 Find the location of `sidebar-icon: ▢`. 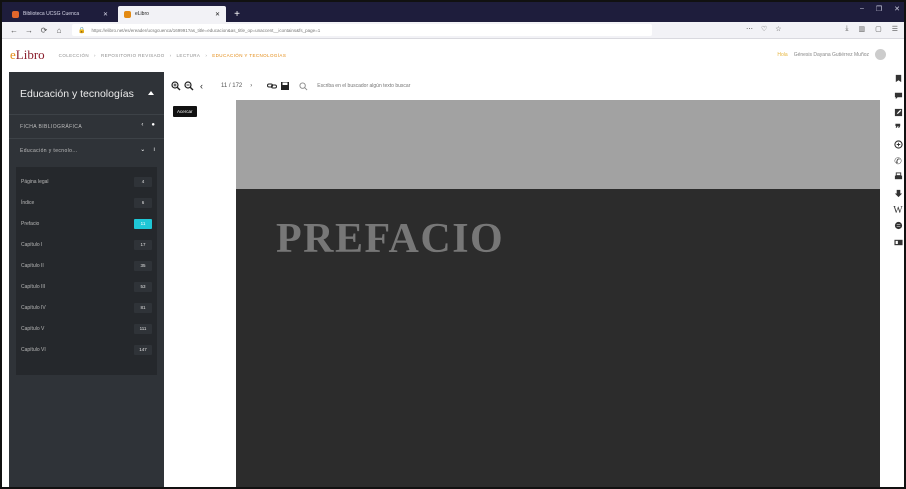

sidebar-icon: ▢ is located at coordinates (878, 29).